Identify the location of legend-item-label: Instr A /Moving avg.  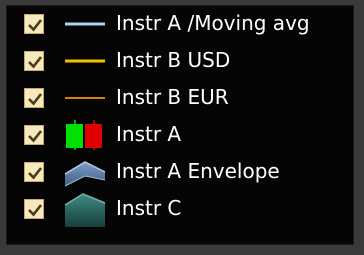
(213, 23).